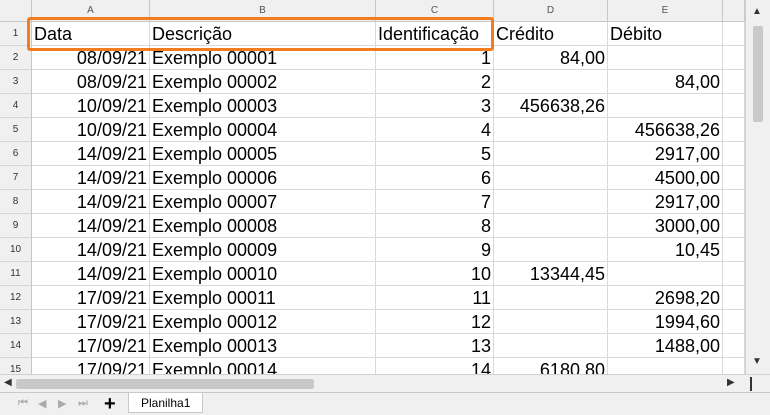  What do you see at coordinates (665, 226) in the screenshot?
I see `cell-e: 3000,00` at bounding box center [665, 226].